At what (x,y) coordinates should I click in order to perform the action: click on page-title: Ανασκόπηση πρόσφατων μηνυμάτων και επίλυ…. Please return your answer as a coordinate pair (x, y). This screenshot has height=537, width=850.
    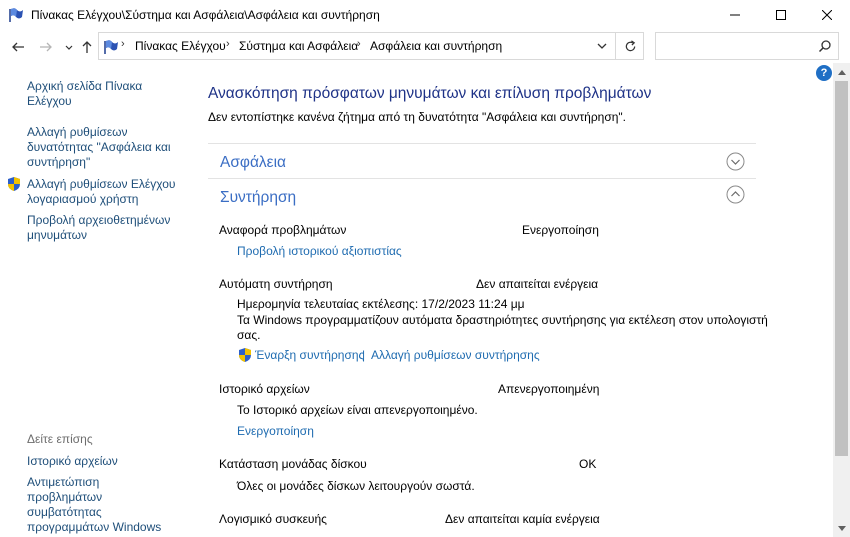
    Looking at the image, I should click on (430, 93).